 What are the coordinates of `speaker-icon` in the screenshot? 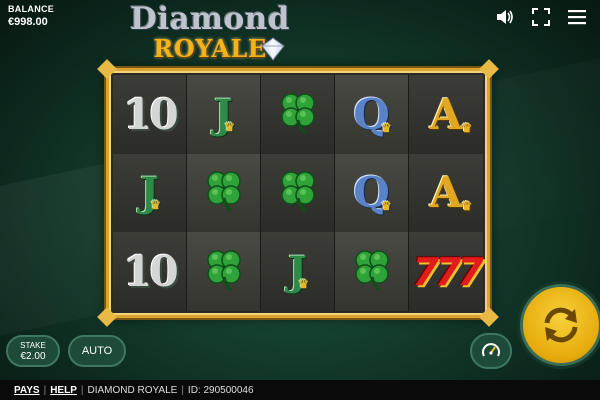 It's located at (505, 17).